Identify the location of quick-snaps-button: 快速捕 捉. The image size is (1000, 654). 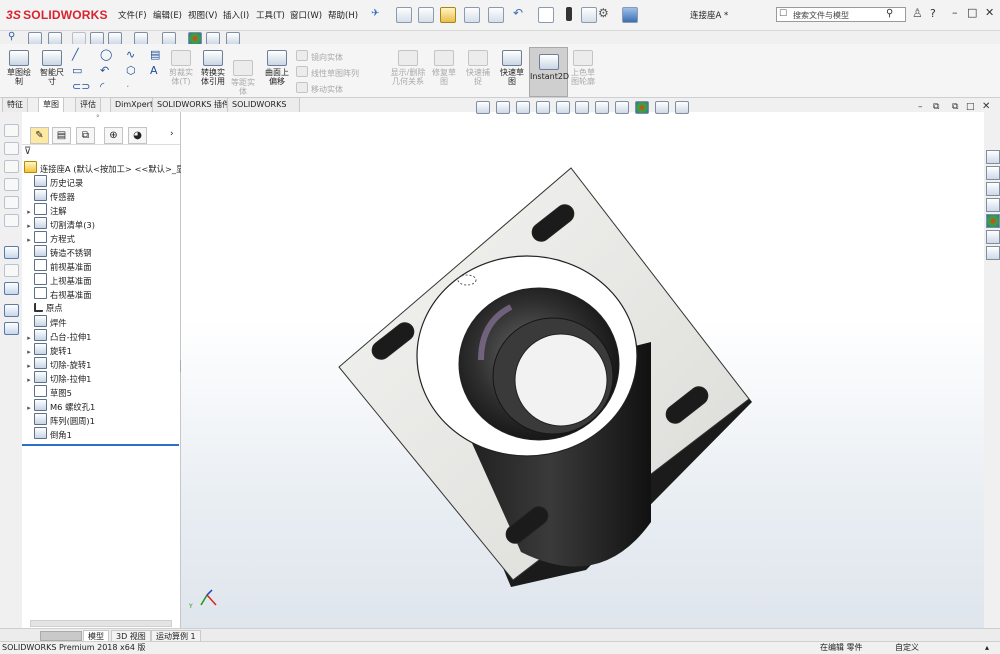
(478, 68).